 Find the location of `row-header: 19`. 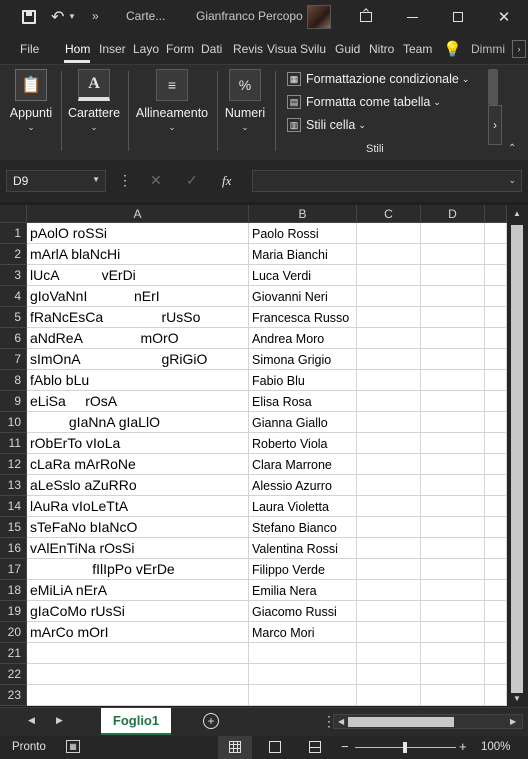

row-header: 19 is located at coordinates (13, 611).